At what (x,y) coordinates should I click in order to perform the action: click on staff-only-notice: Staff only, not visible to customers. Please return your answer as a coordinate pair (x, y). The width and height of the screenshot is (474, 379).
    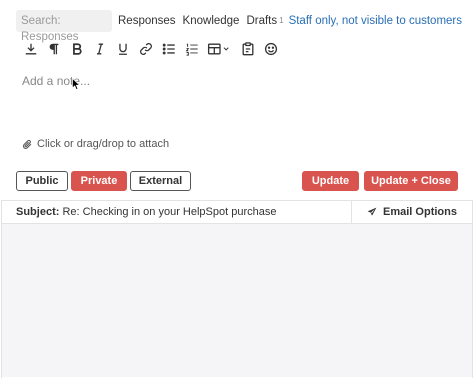
    Looking at the image, I should click on (375, 21).